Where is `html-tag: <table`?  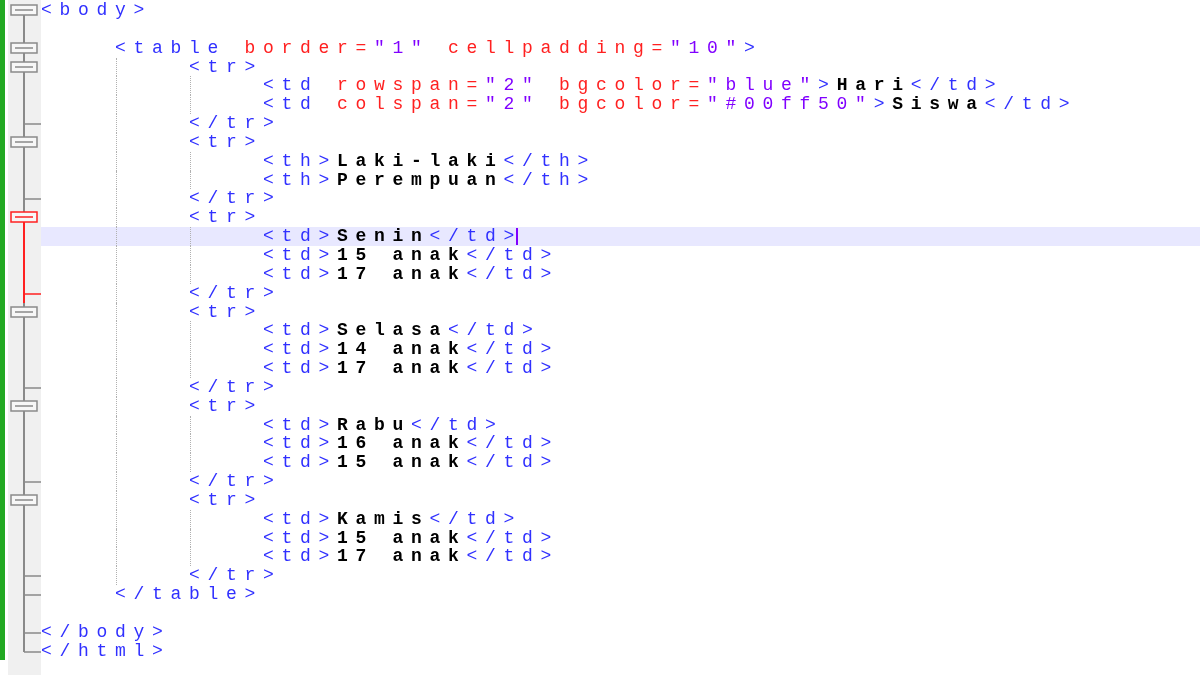
html-tag: <table is located at coordinates (170, 48).